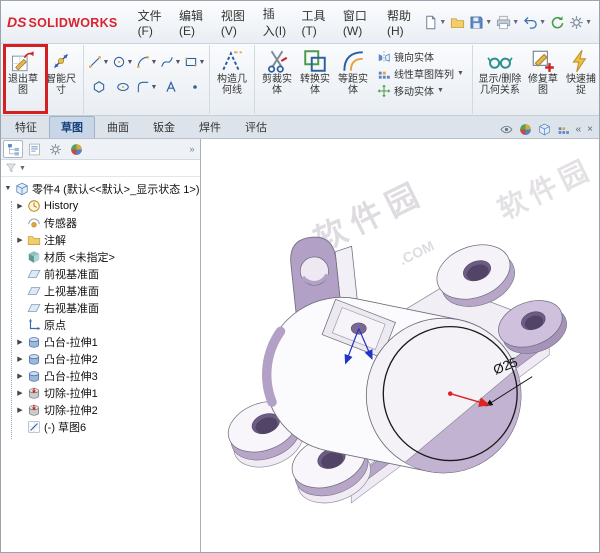  Describe the element at coordinates (557, 22) in the screenshot. I see `rebuild-button` at that location.